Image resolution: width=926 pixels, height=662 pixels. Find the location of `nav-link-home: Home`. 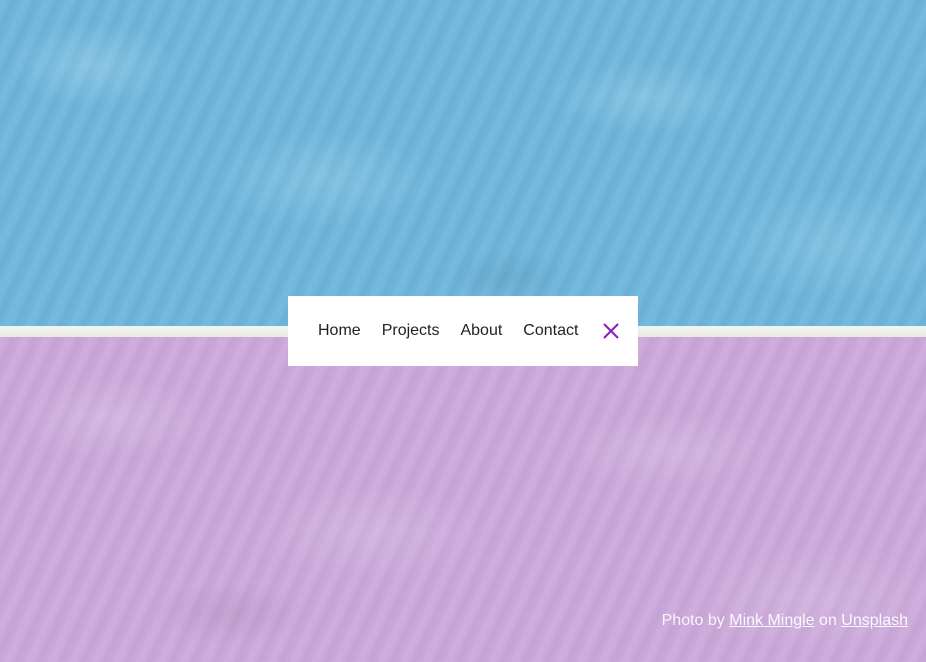

nav-link-home: Home is located at coordinates (339, 331).